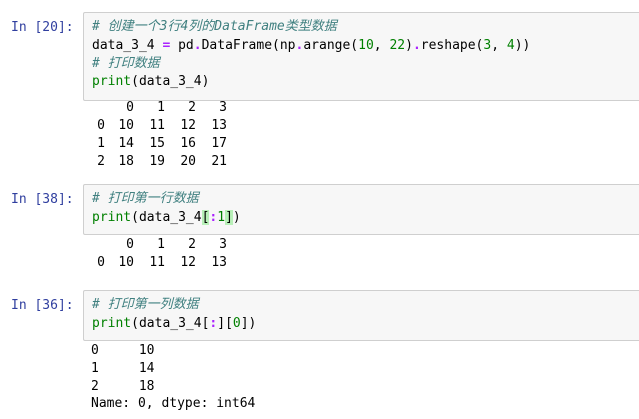  What do you see at coordinates (188, 161) in the screenshot?
I see `table-cell: 20` at bounding box center [188, 161].